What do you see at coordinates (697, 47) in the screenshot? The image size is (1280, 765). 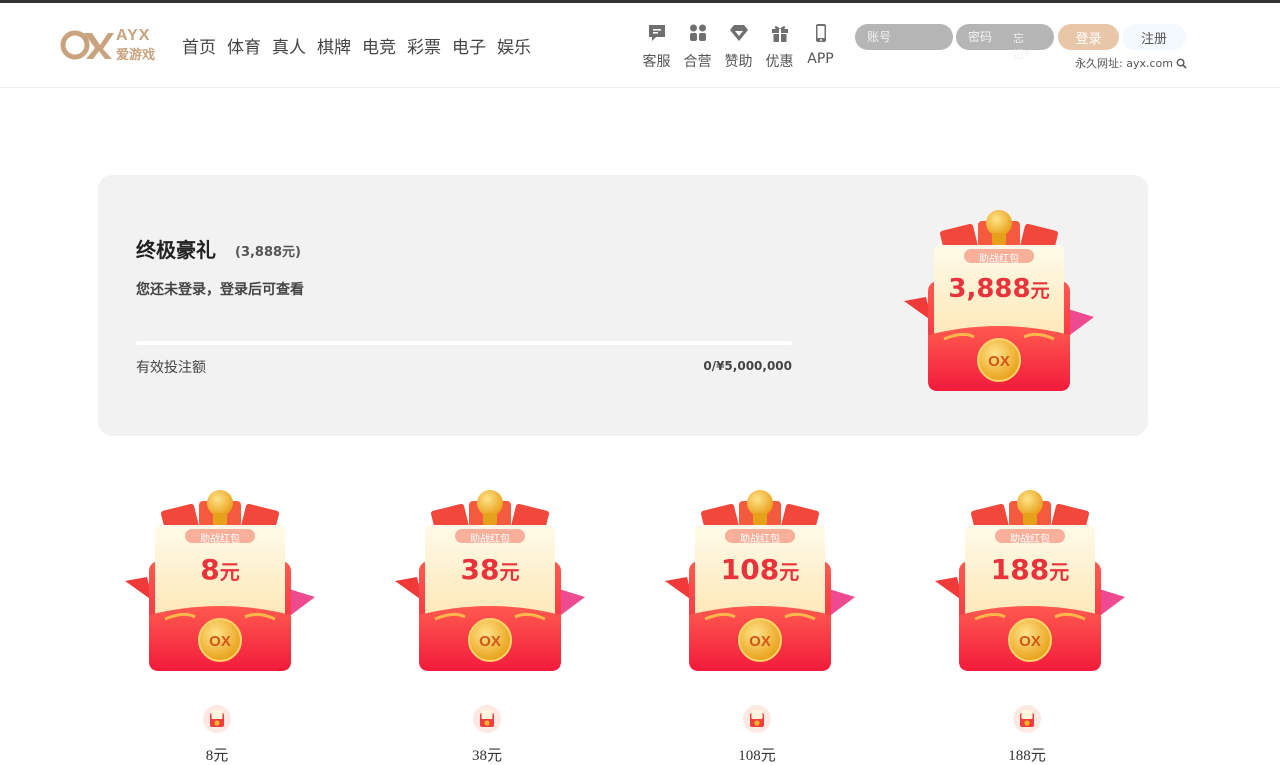 I see `icon-nav-partner: 合营` at bounding box center [697, 47].